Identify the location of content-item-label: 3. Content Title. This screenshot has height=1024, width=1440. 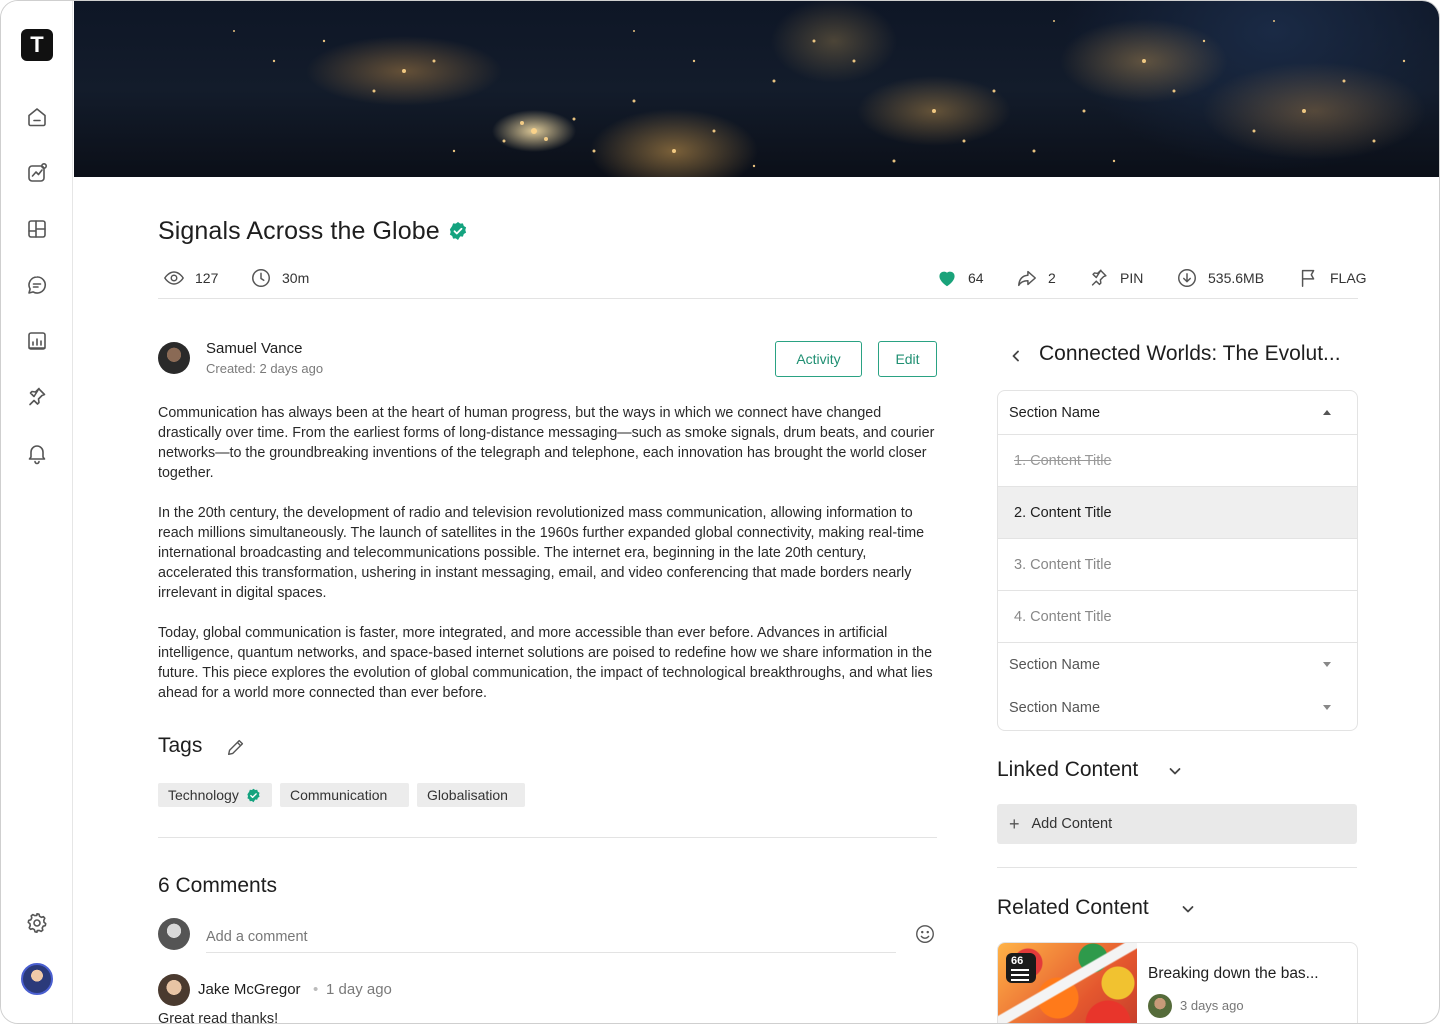
(1063, 564).